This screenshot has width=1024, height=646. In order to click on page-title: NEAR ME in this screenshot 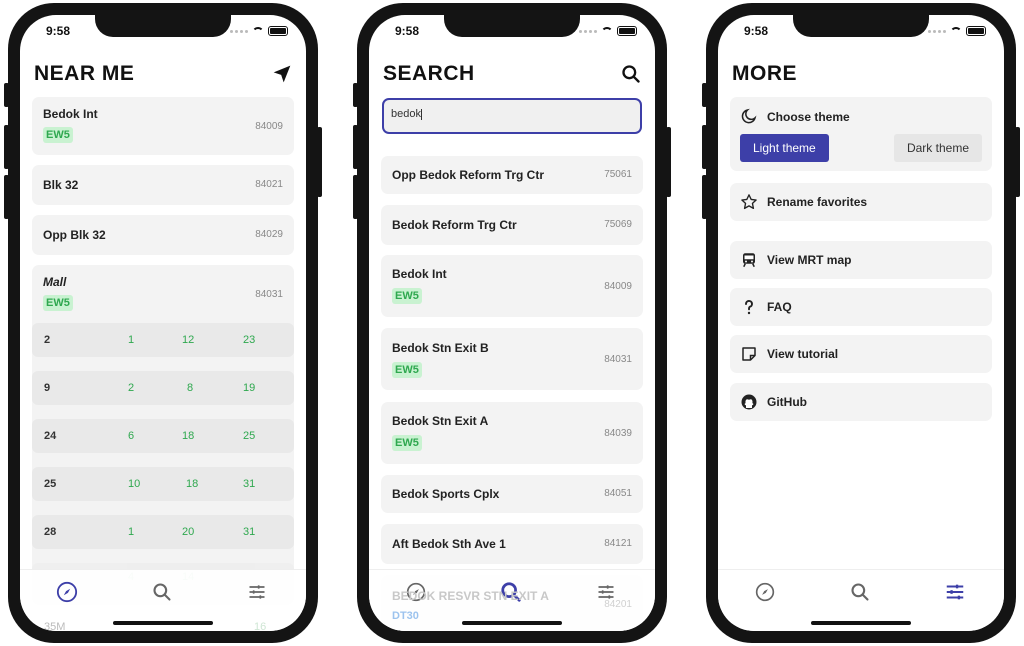, I will do `click(84, 73)`.